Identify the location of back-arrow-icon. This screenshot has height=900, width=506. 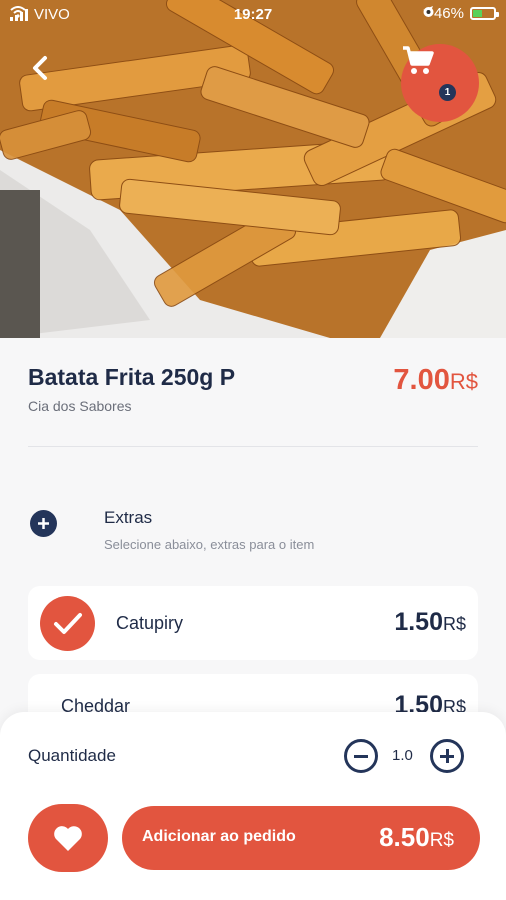
(40, 68).